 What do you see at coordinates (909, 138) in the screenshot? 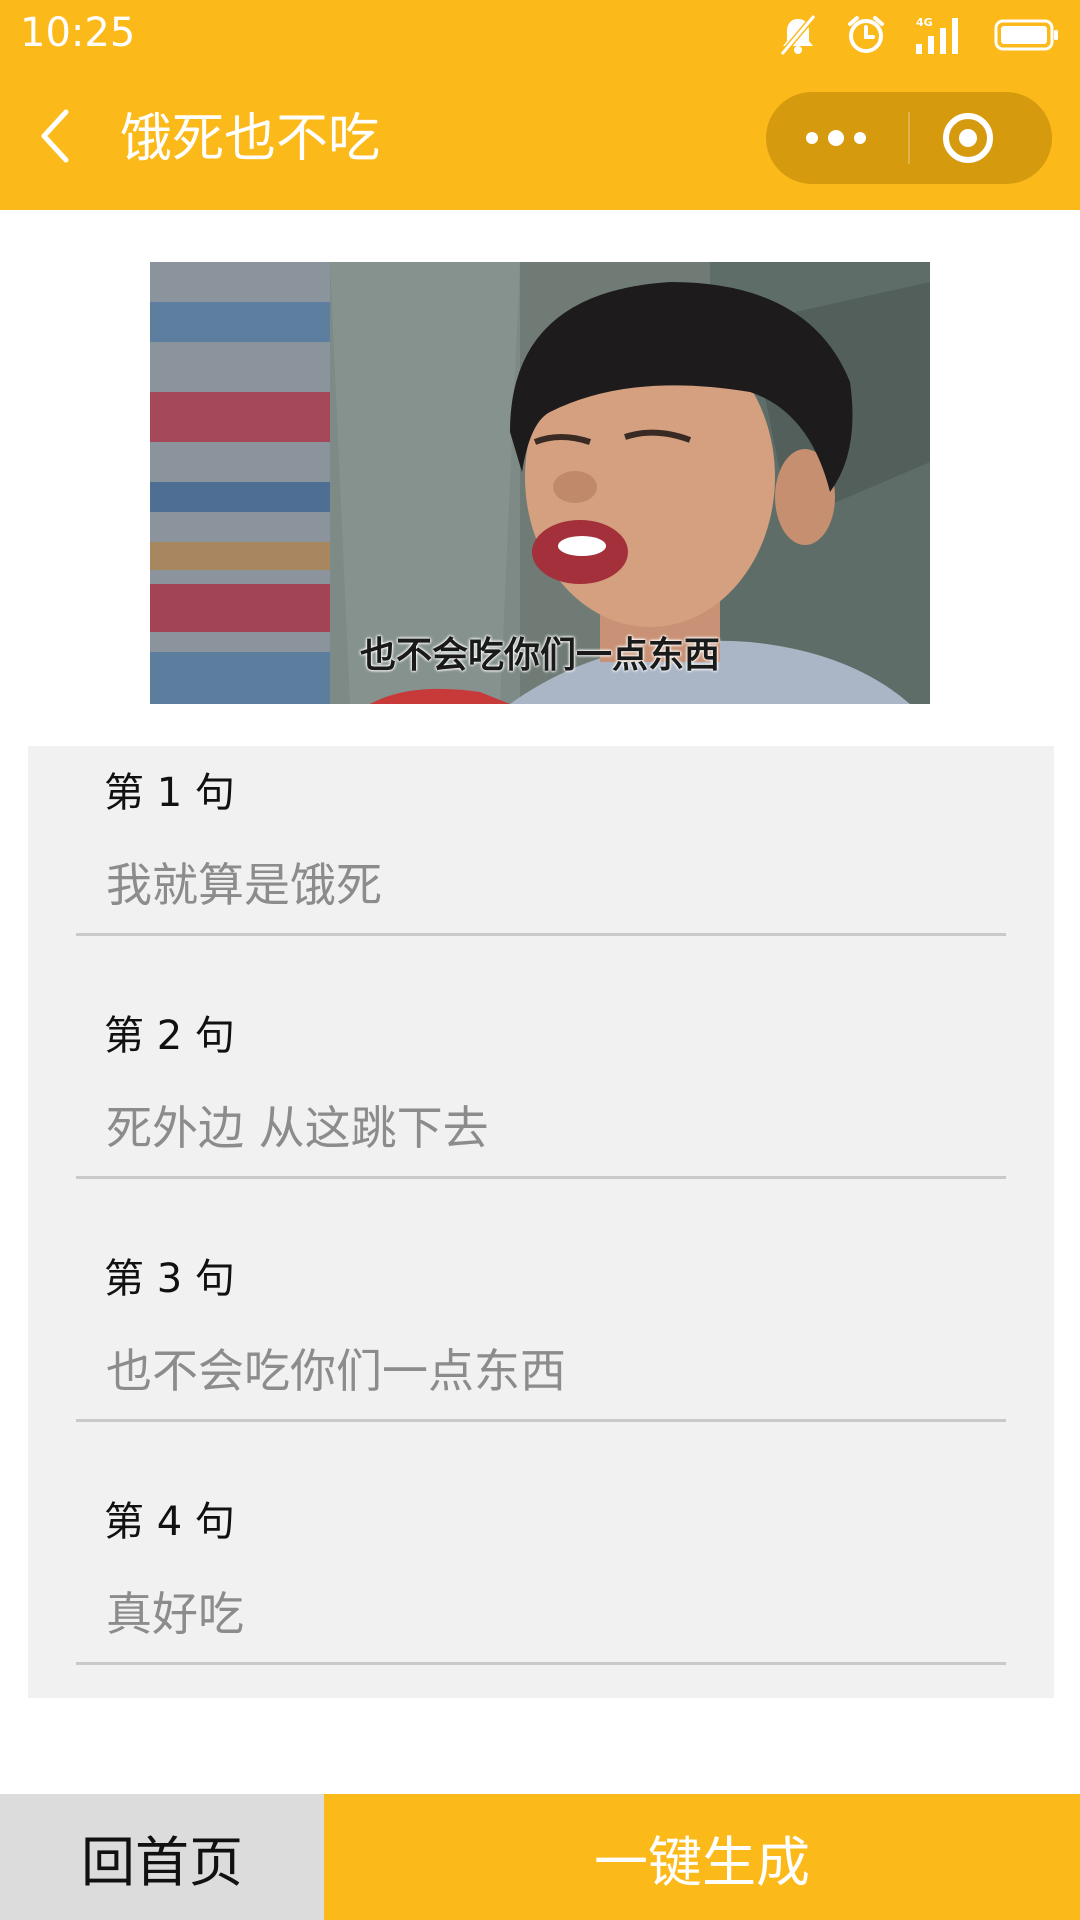
I see `mini-program-capsule` at bounding box center [909, 138].